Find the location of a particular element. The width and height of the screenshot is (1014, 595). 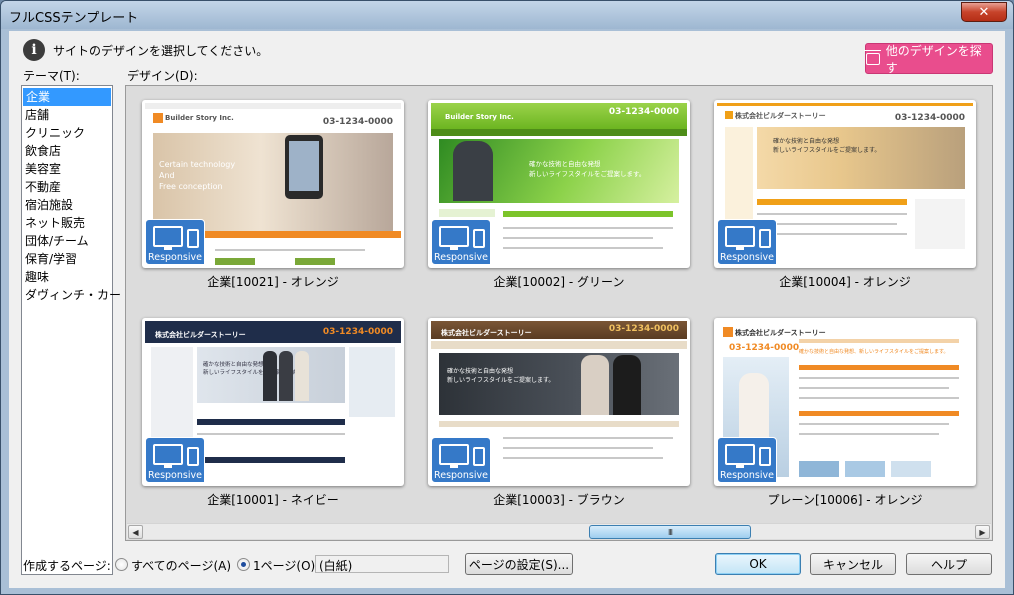

theme-item: 保育/学習 is located at coordinates (67, 259).